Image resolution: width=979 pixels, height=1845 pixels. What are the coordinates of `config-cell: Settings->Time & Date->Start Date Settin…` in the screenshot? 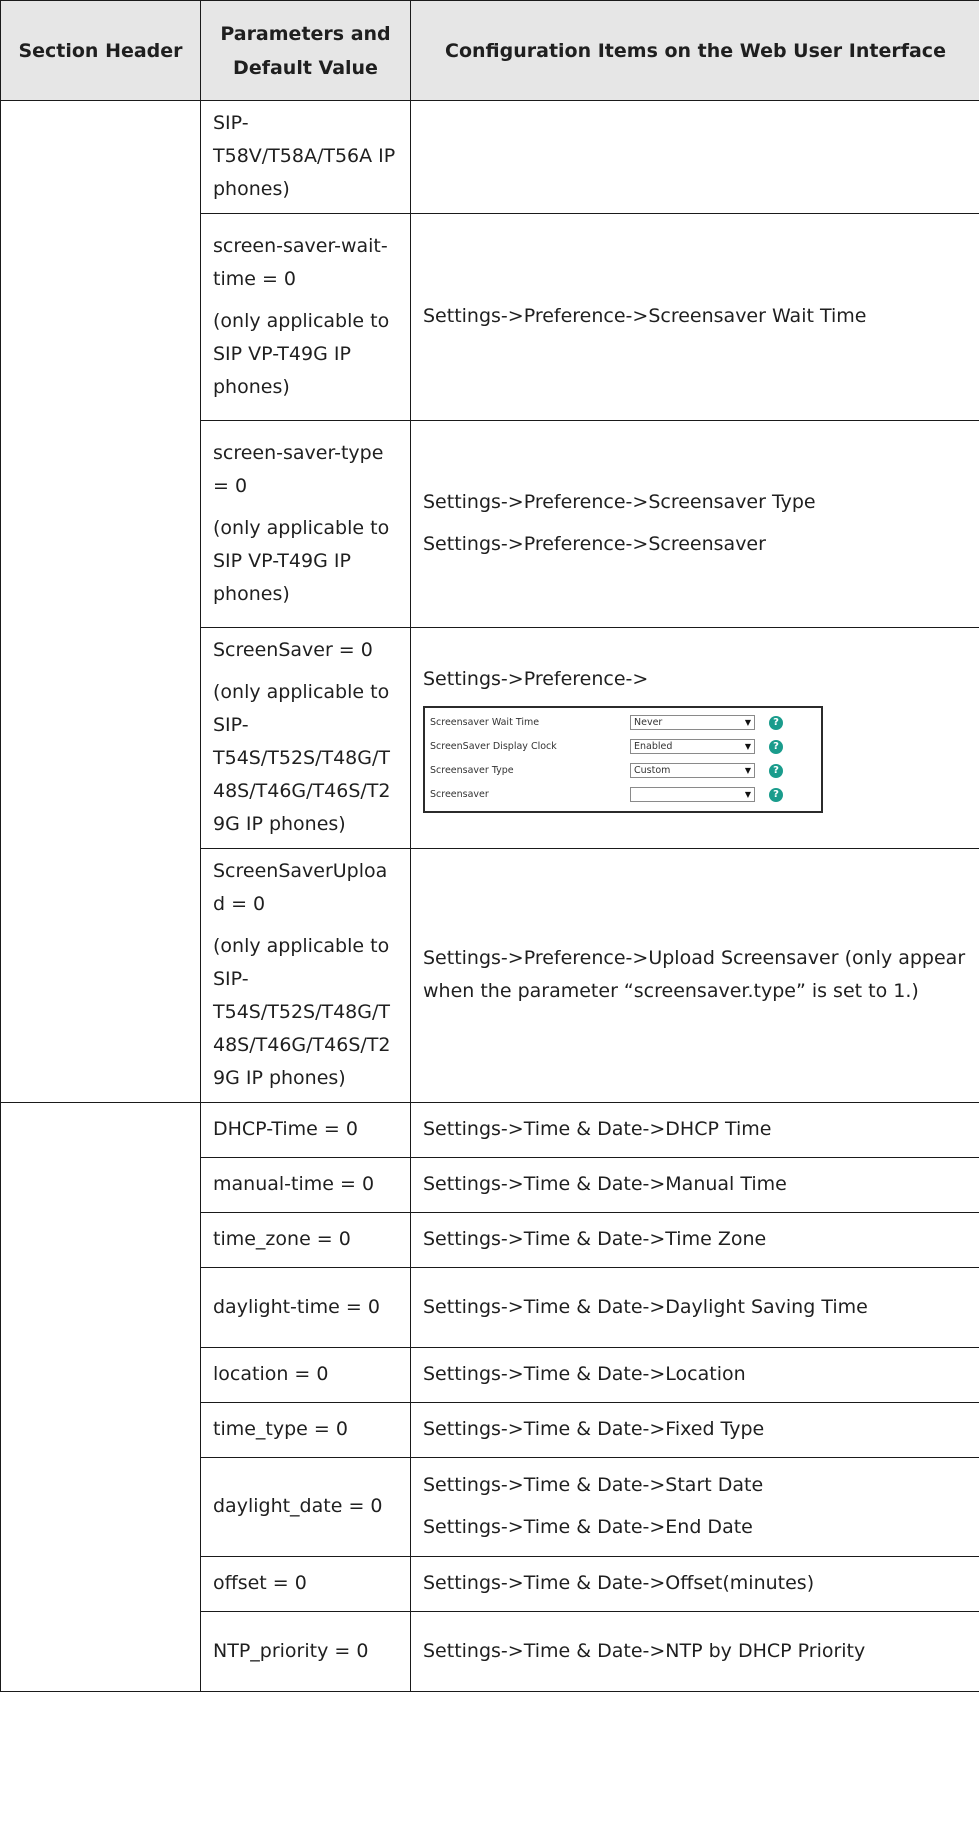 It's located at (694, 1507).